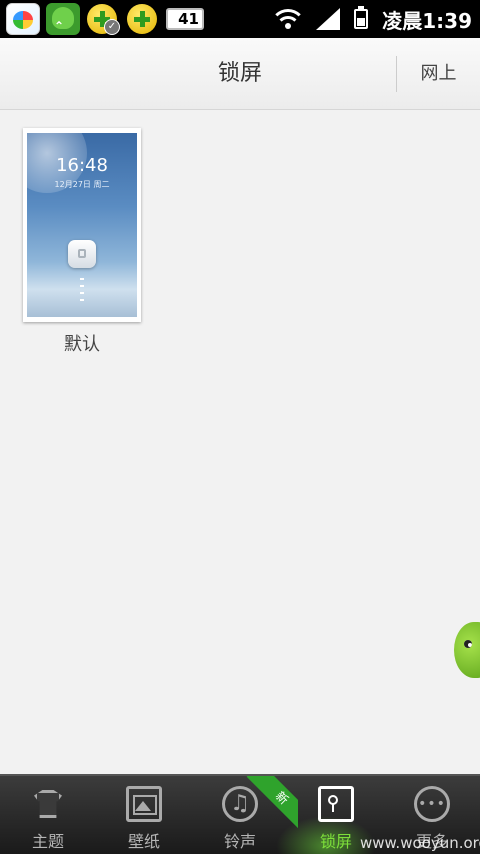 Image resolution: width=480 pixels, height=854 pixels. Describe the element at coordinates (82, 184) in the screenshot. I see `preview-date: 12月27日 周二` at that location.